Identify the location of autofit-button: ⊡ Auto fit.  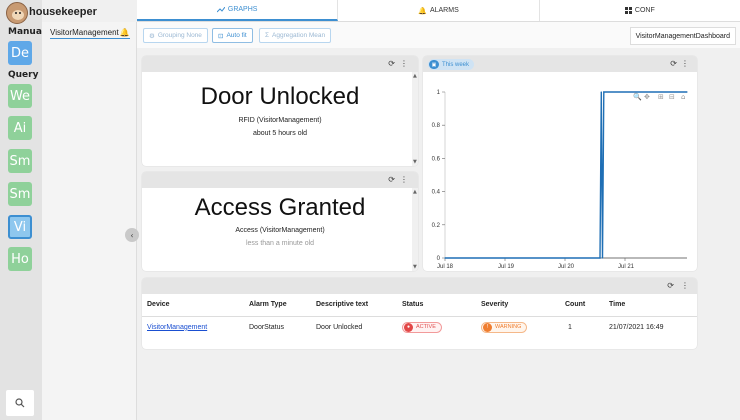
(232, 35).